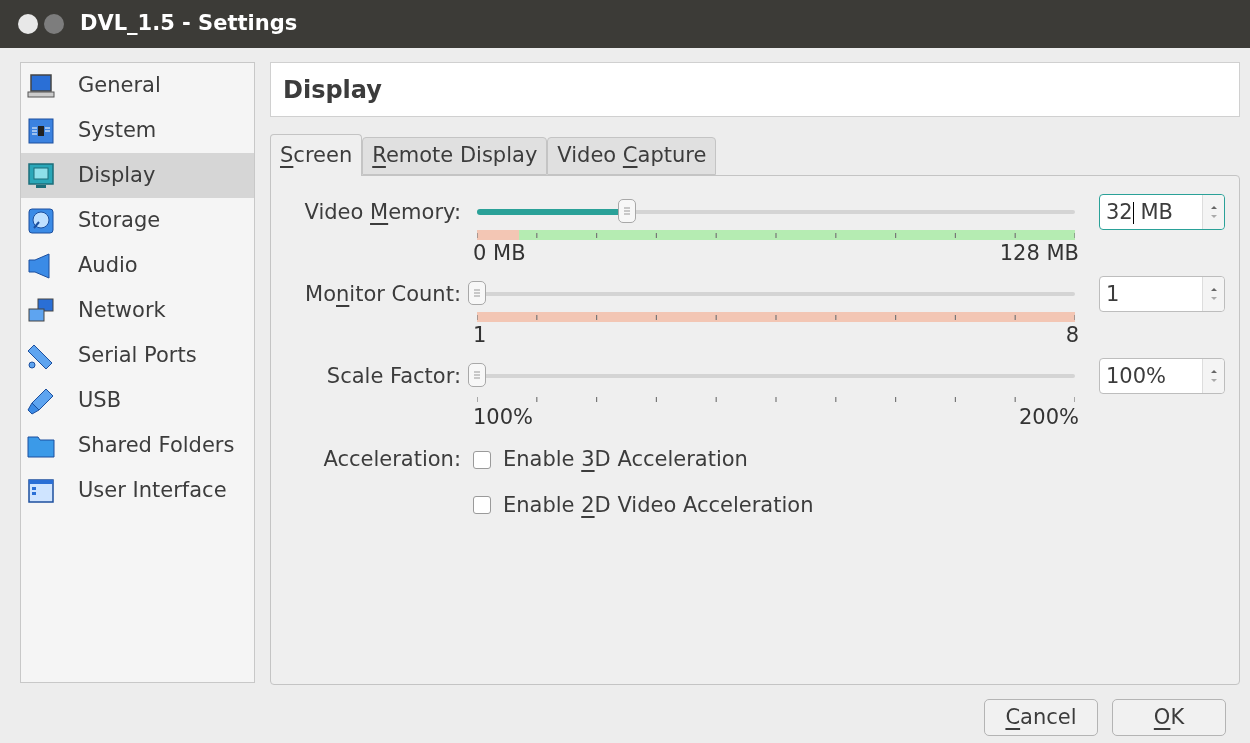 The width and height of the screenshot is (1250, 743). I want to click on sidebar-item: System, so click(137, 130).